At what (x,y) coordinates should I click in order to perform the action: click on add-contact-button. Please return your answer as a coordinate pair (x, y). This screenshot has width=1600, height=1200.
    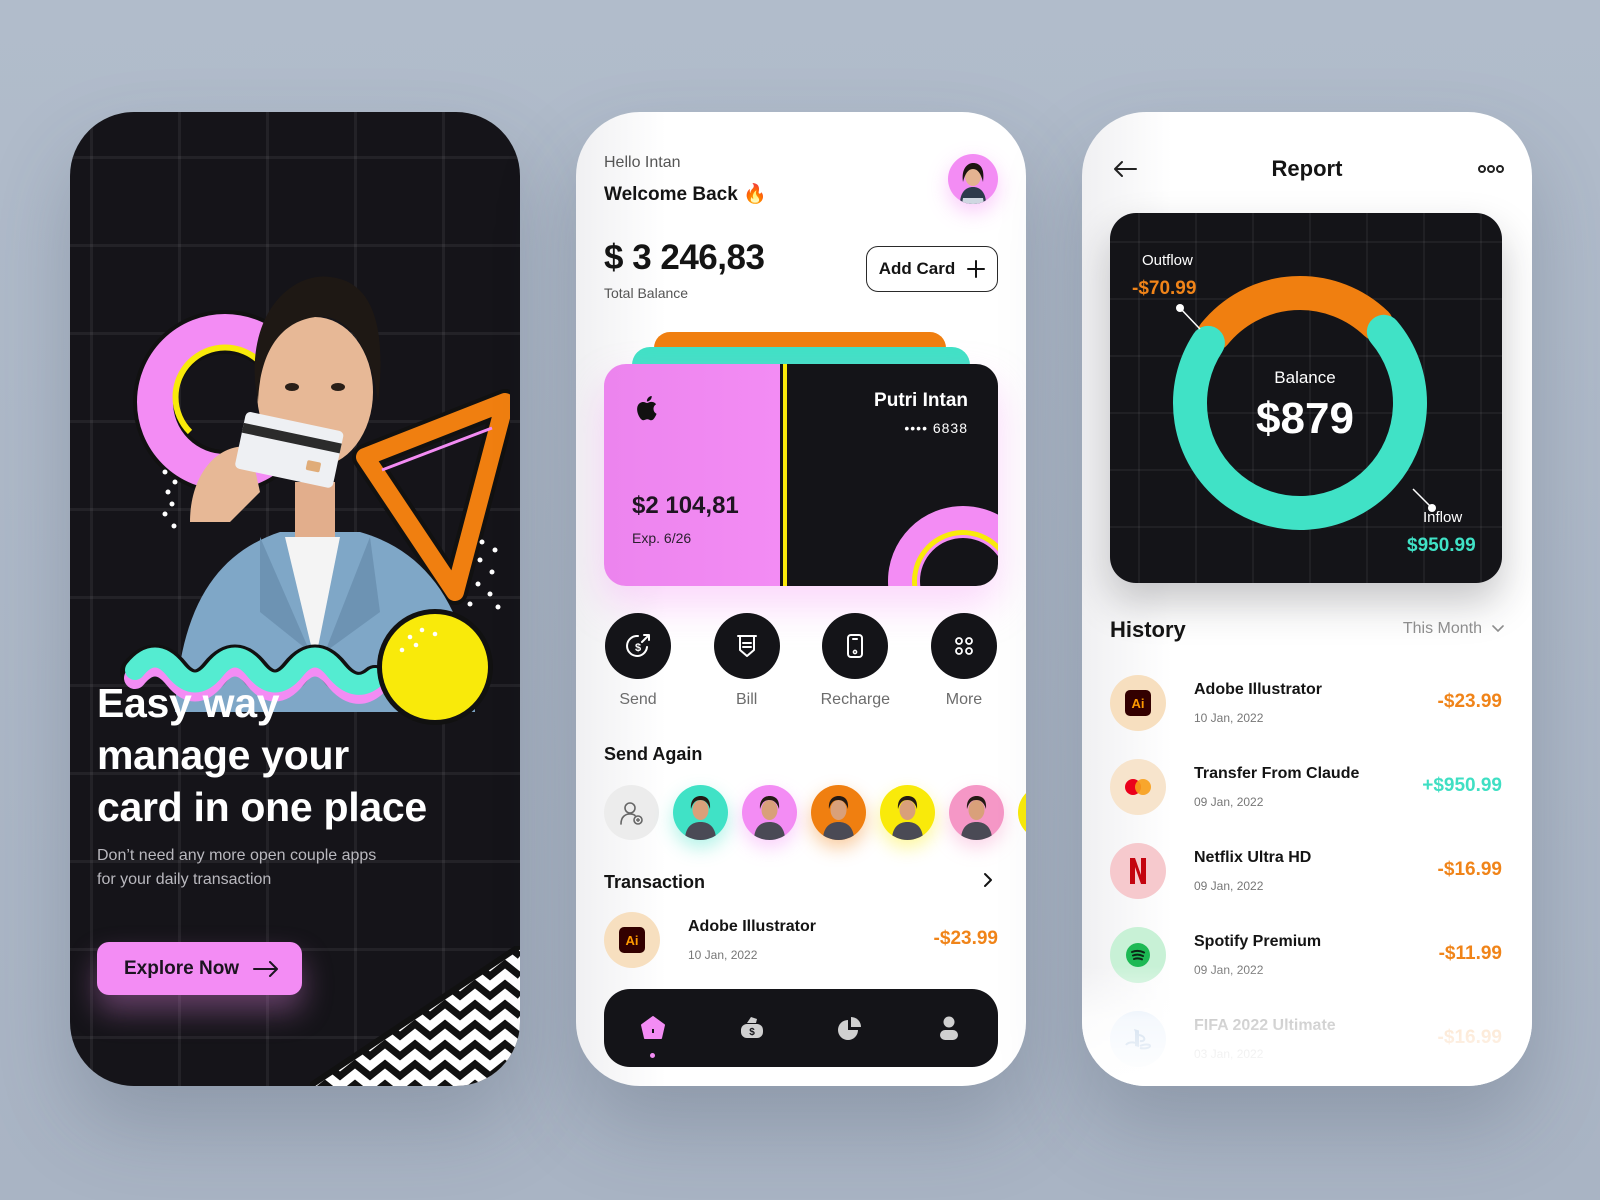
    Looking at the image, I should click on (631, 812).